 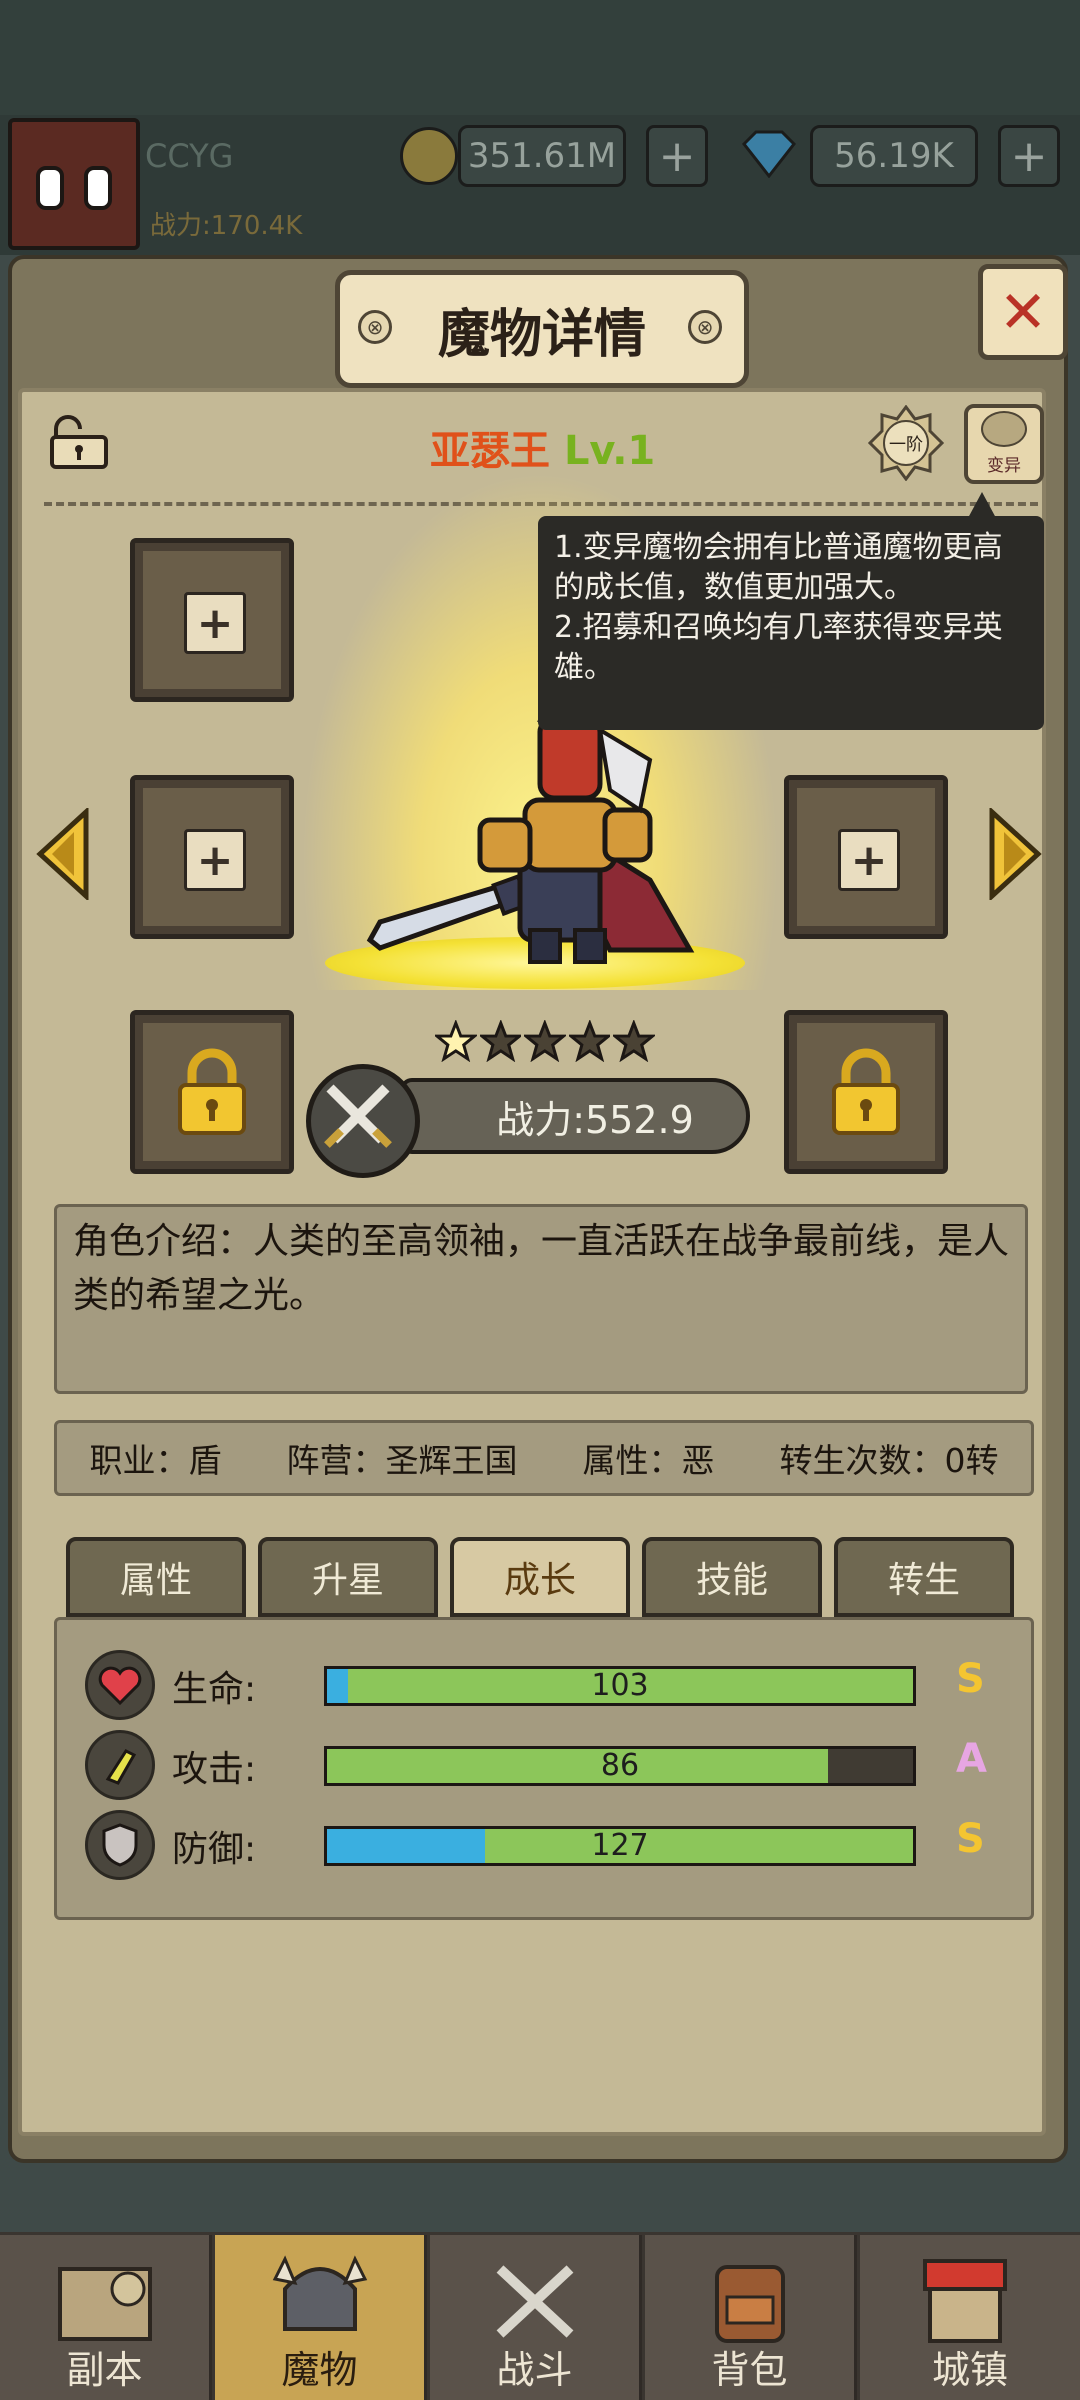 I want to click on add-gold-button: +, so click(x=677, y=156).